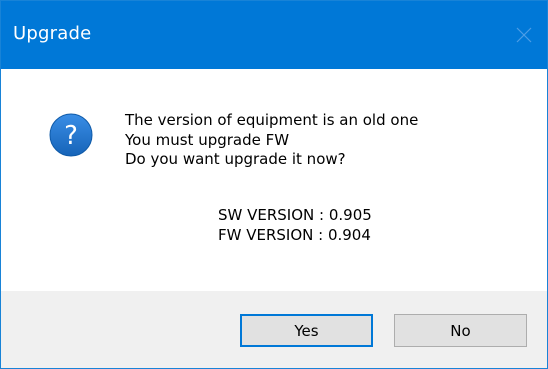 Image resolution: width=548 pixels, height=369 pixels. I want to click on message-line: The version of equipment is an old one, so click(272, 120).